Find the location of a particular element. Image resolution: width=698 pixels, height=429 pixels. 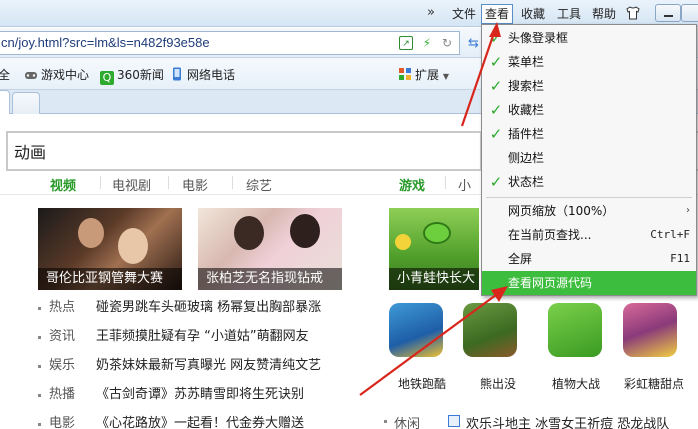

category-movie: 电影 is located at coordinates (195, 184).